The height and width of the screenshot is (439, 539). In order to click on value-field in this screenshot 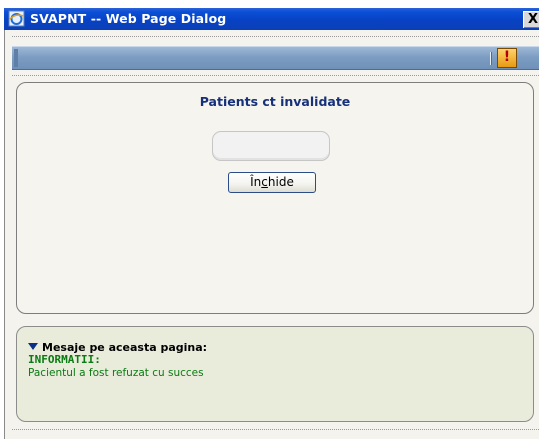, I will do `click(271, 146)`.